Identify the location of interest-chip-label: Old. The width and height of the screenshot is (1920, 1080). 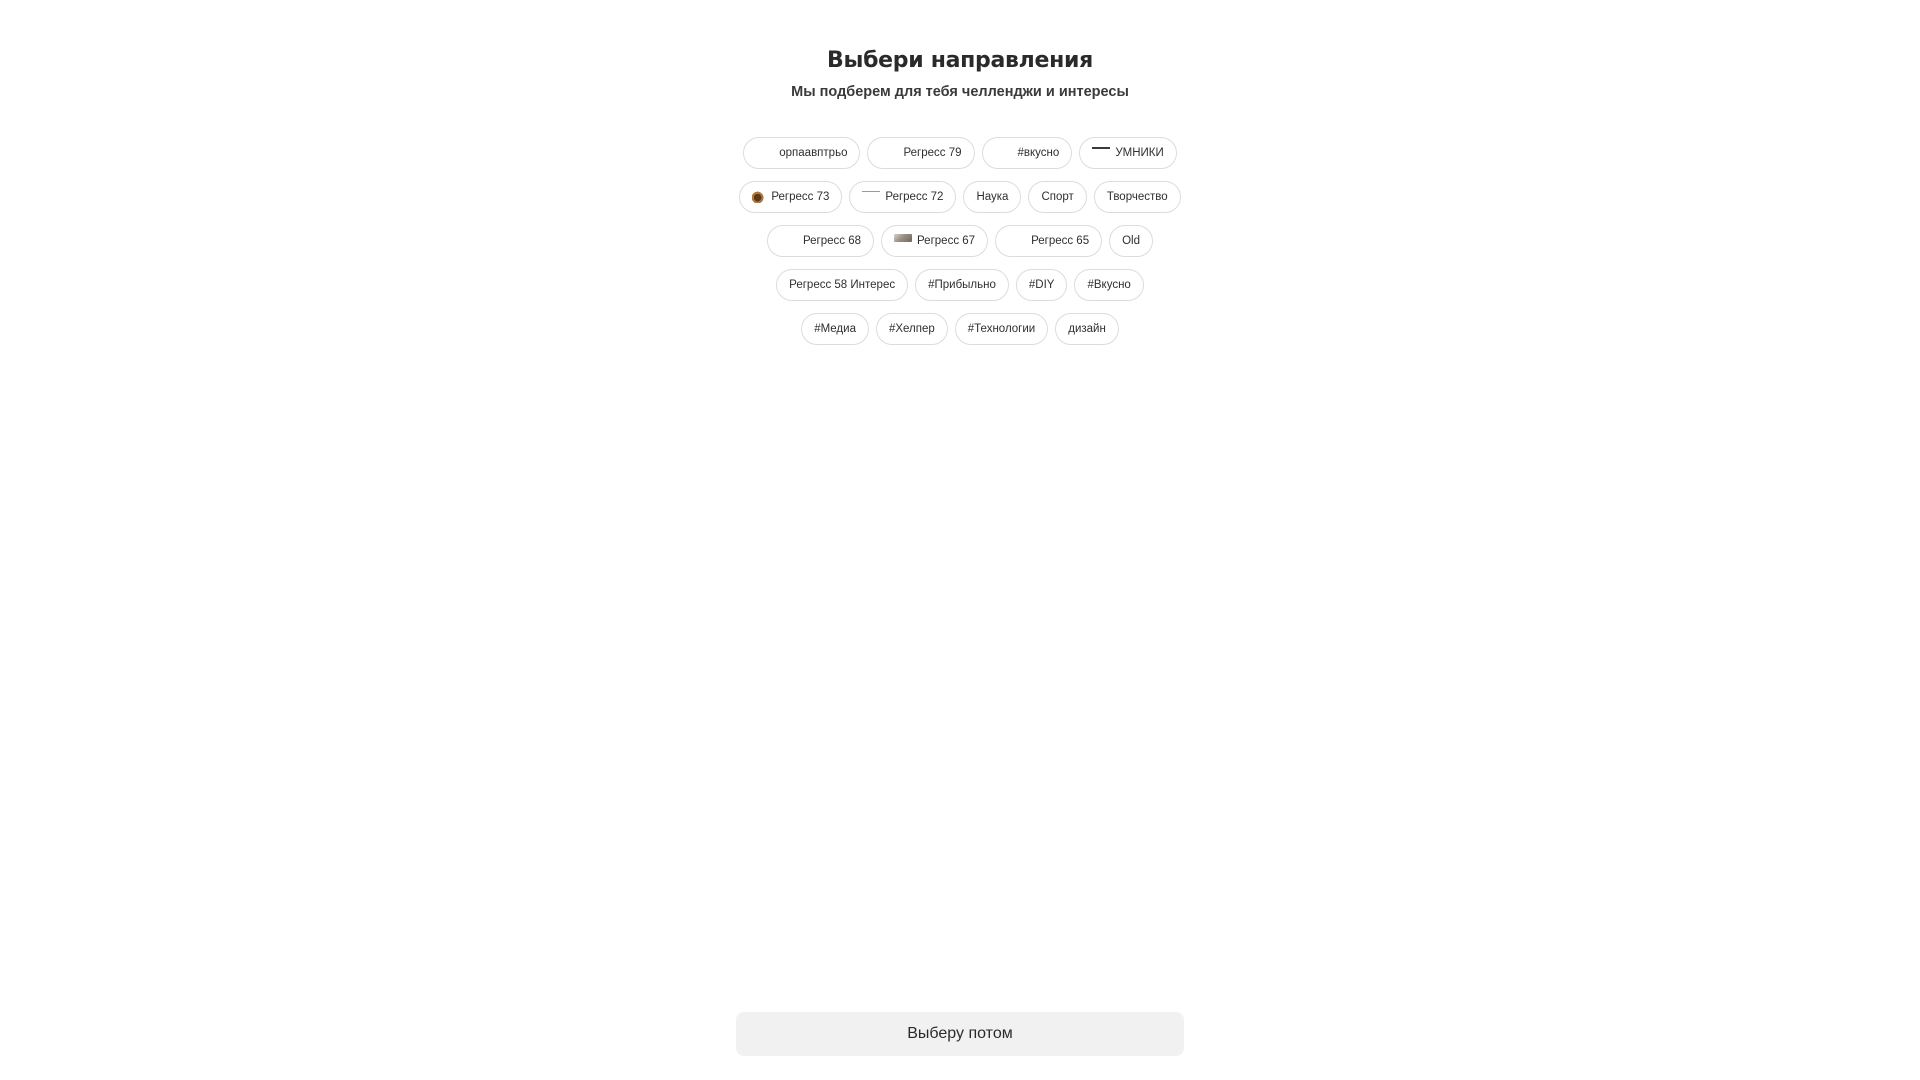
(1131, 241).